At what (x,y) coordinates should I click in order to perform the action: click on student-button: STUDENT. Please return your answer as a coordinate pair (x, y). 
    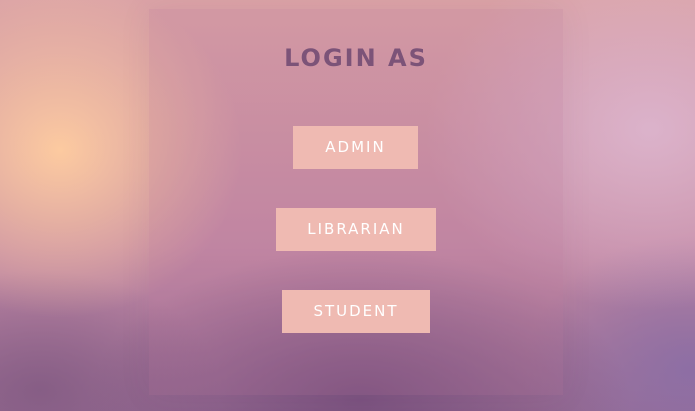
    Looking at the image, I should click on (356, 311).